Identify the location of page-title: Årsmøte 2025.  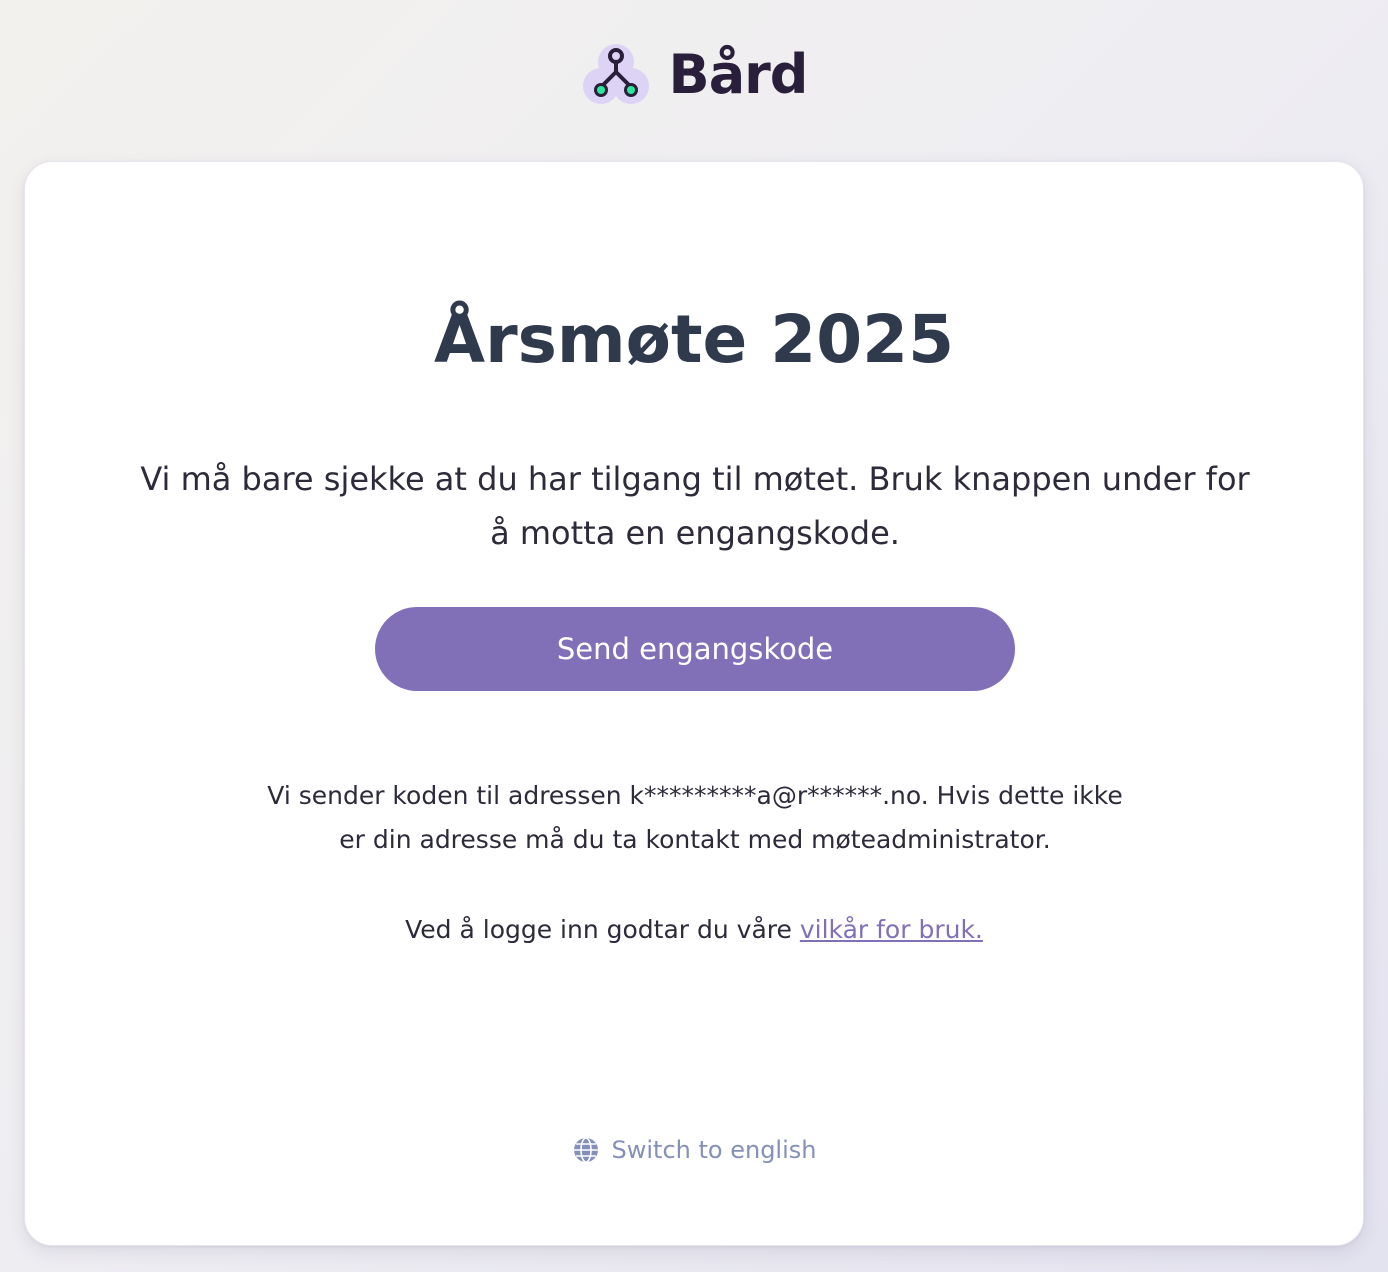
(693, 339).